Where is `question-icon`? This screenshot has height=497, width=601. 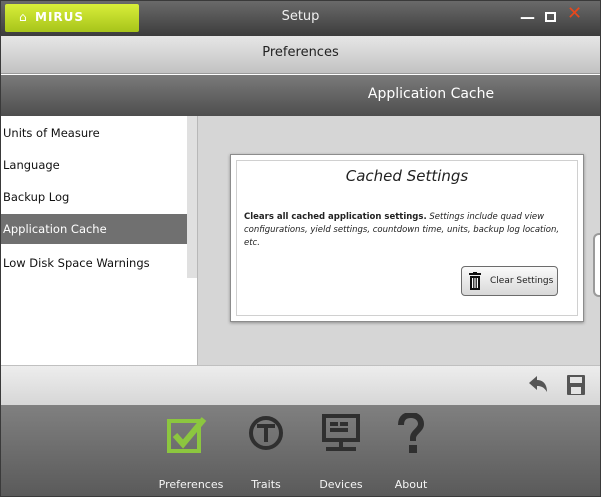 question-icon is located at coordinates (411, 433).